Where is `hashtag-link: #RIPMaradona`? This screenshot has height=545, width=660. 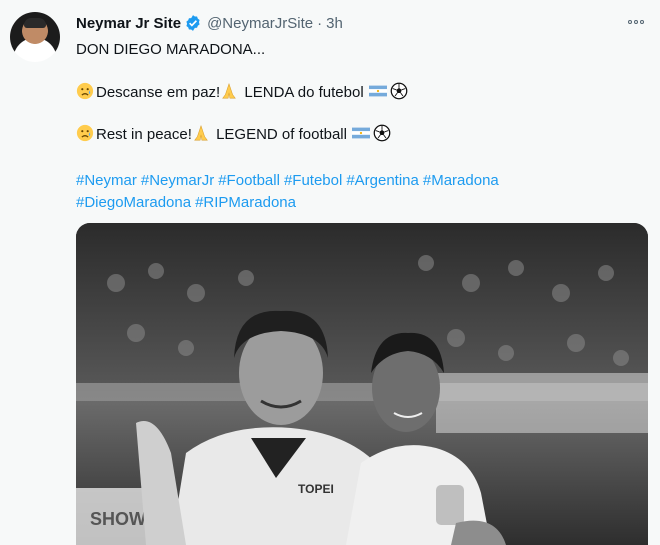 hashtag-link: #RIPMaradona is located at coordinates (245, 202).